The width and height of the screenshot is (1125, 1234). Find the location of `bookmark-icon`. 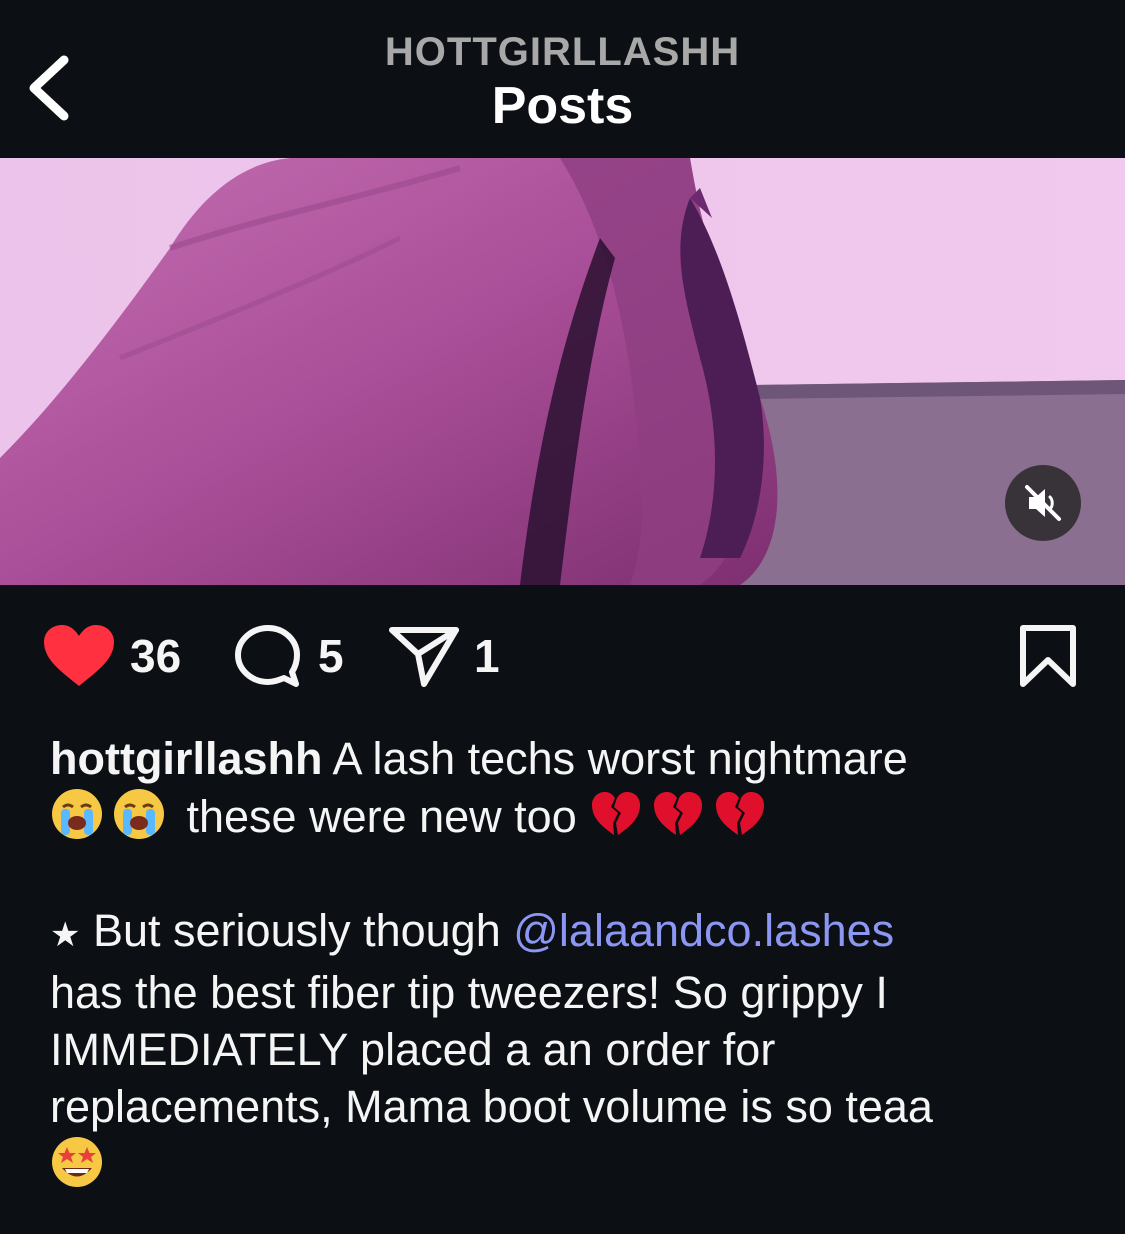

bookmark-icon is located at coordinates (1048, 656).